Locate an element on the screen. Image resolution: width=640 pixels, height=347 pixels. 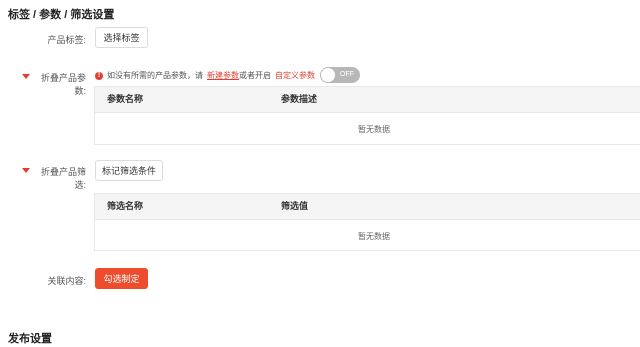
collapse-filters-arrow-icon is located at coordinates (26, 170).